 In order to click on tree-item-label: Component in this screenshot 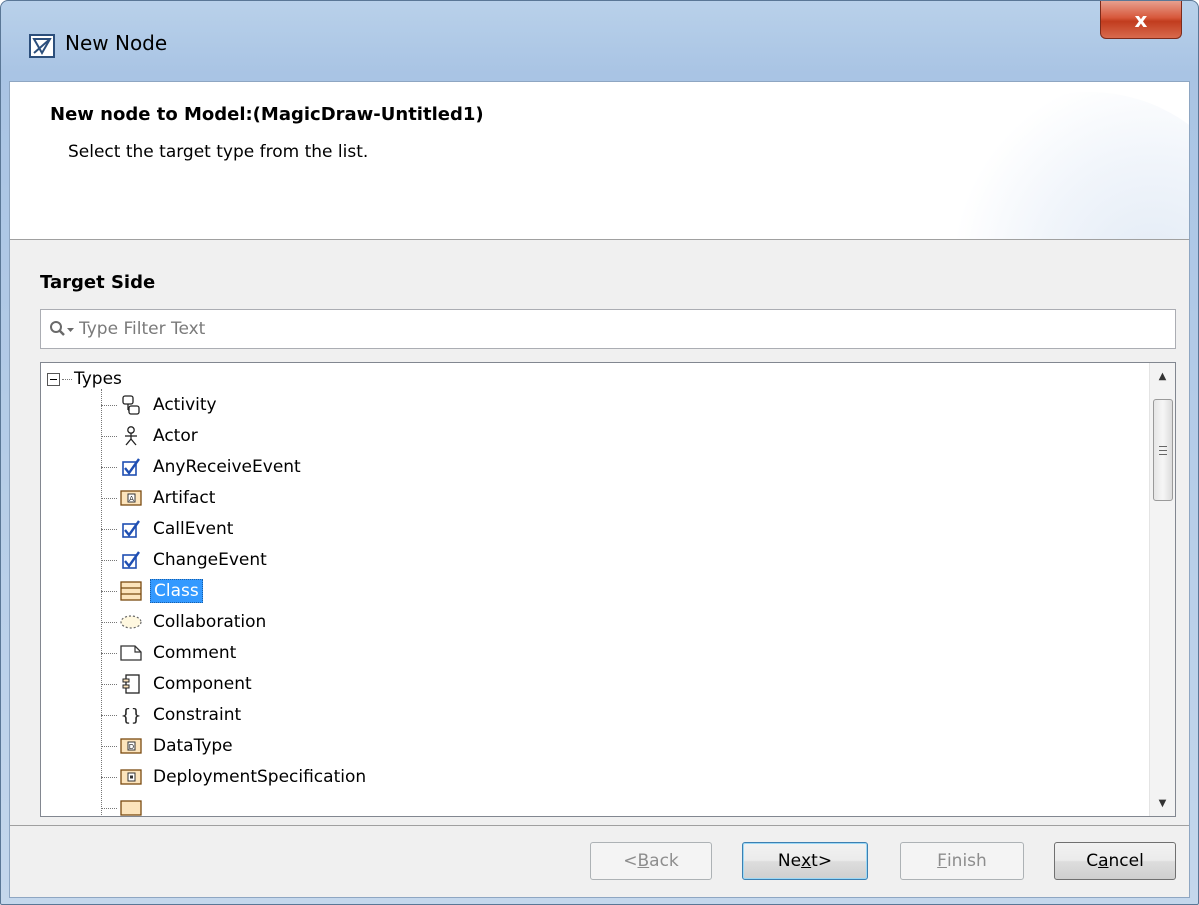, I will do `click(202, 684)`.